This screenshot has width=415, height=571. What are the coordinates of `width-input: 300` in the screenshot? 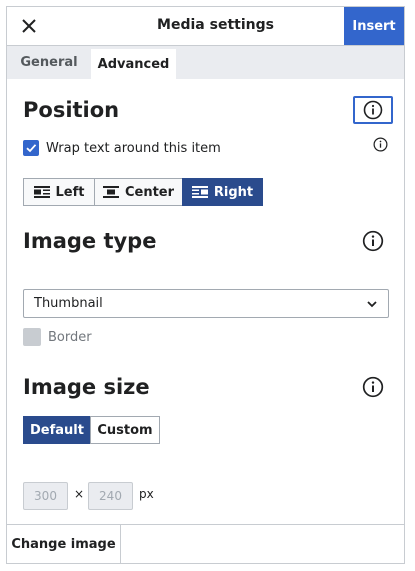 It's located at (45, 496).